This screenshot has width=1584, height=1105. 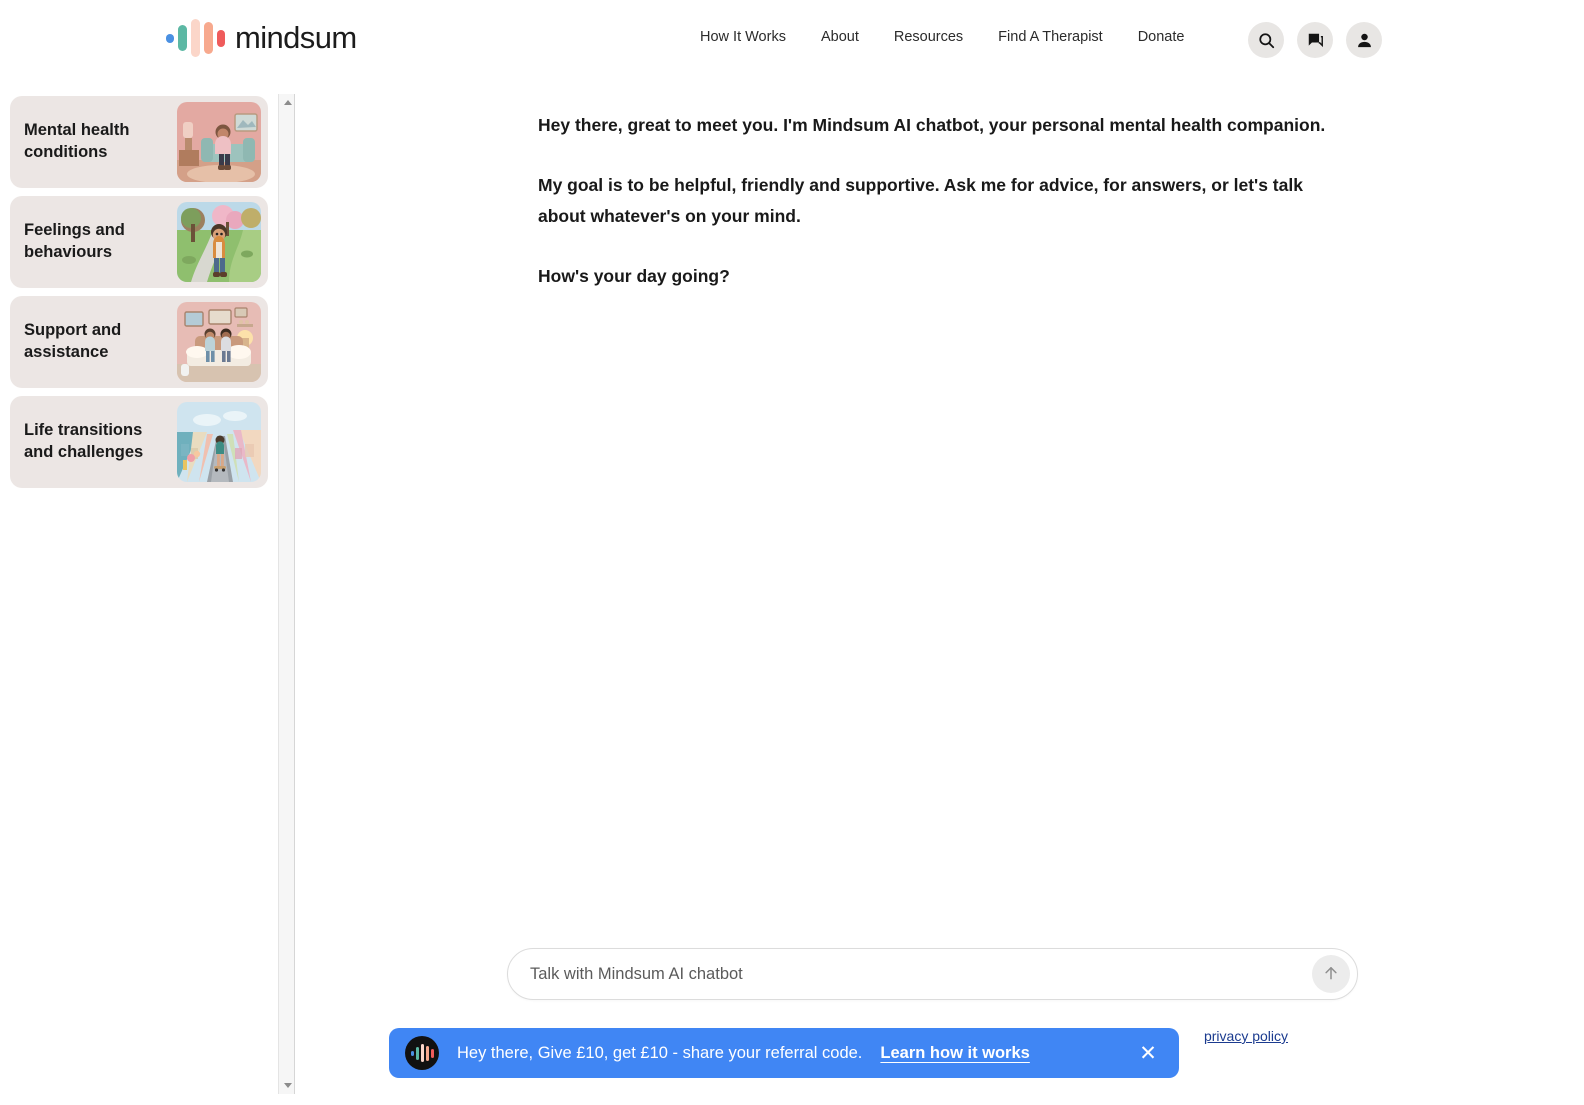 I want to click on chat-bubbles-icon, so click(x=1315, y=40).